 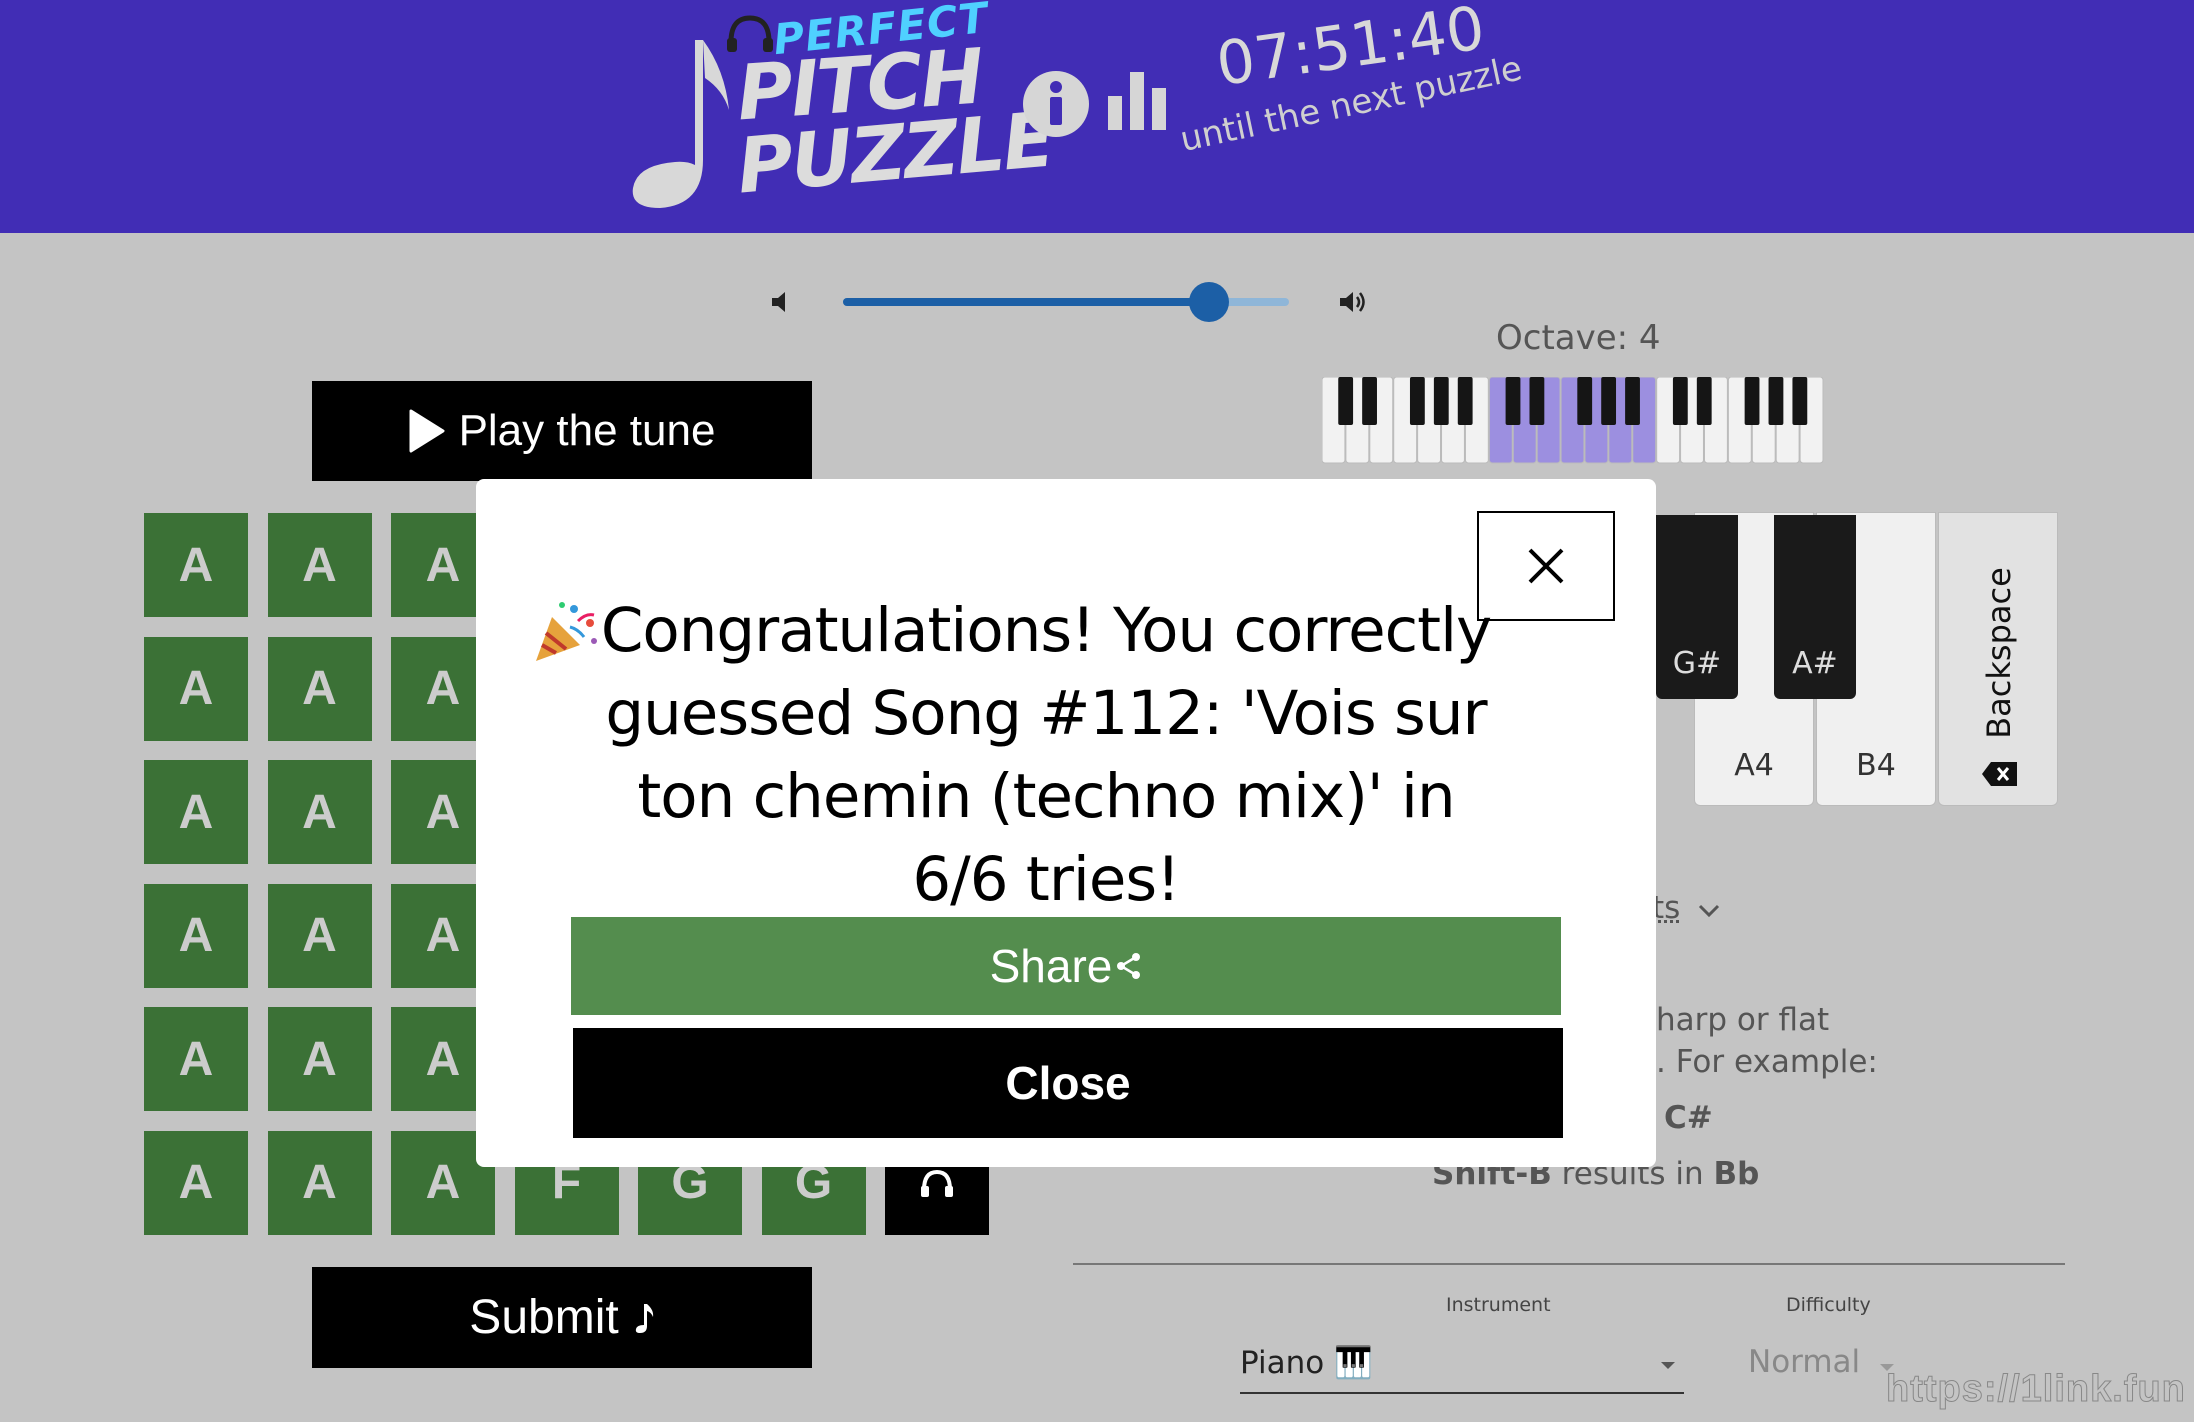 I want to click on chevron-down-icon, so click(x=1709, y=911).